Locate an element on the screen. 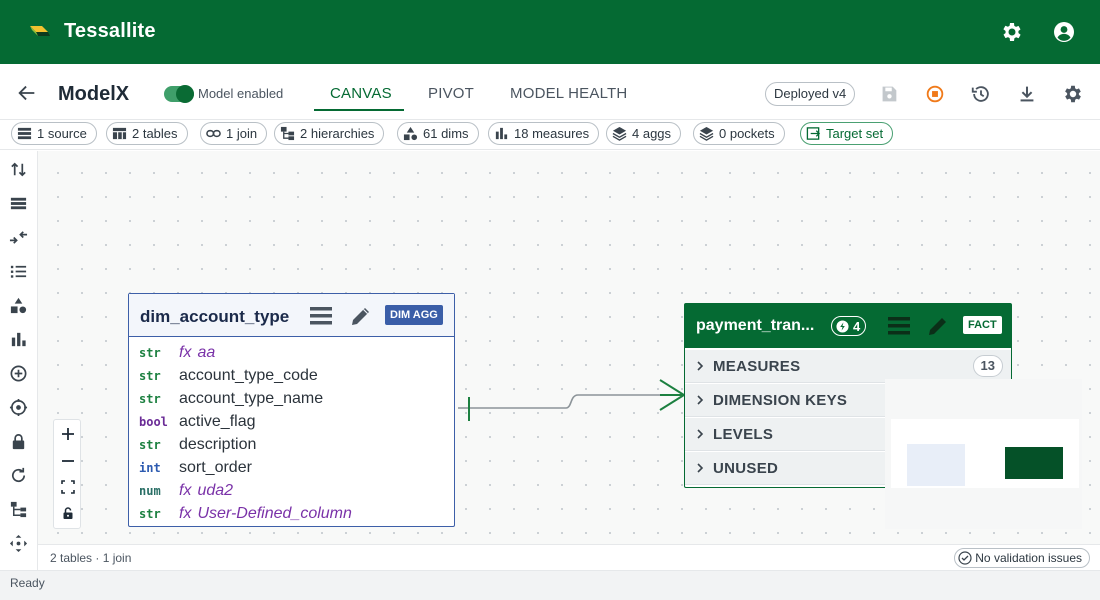 This screenshot has width=1100, height=600. fact-agg-count: 4 is located at coordinates (857, 326).